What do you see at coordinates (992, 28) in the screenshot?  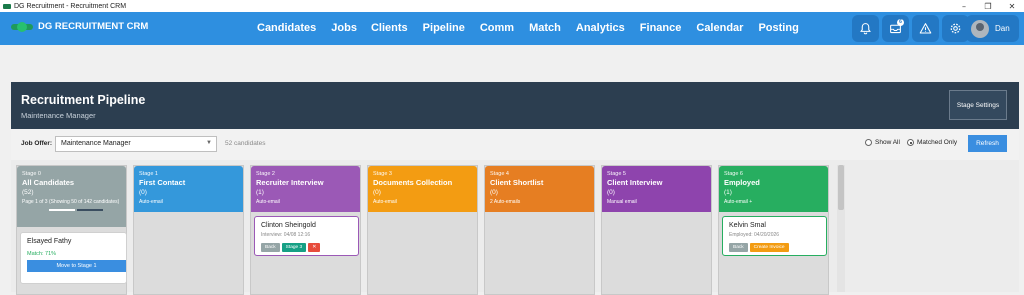 I see `user-menu: Dan` at bounding box center [992, 28].